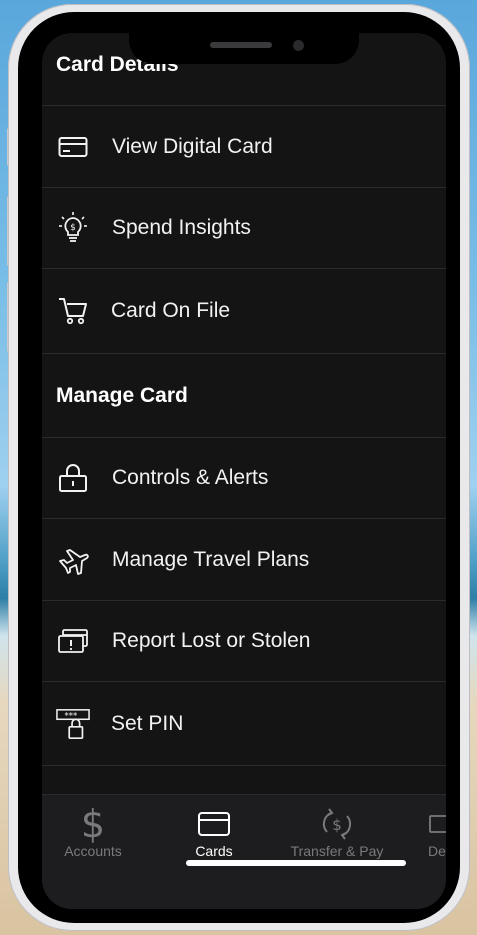 Image resolution: width=477 pixels, height=935 pixels. I want to click on notch, so click(244, 48).